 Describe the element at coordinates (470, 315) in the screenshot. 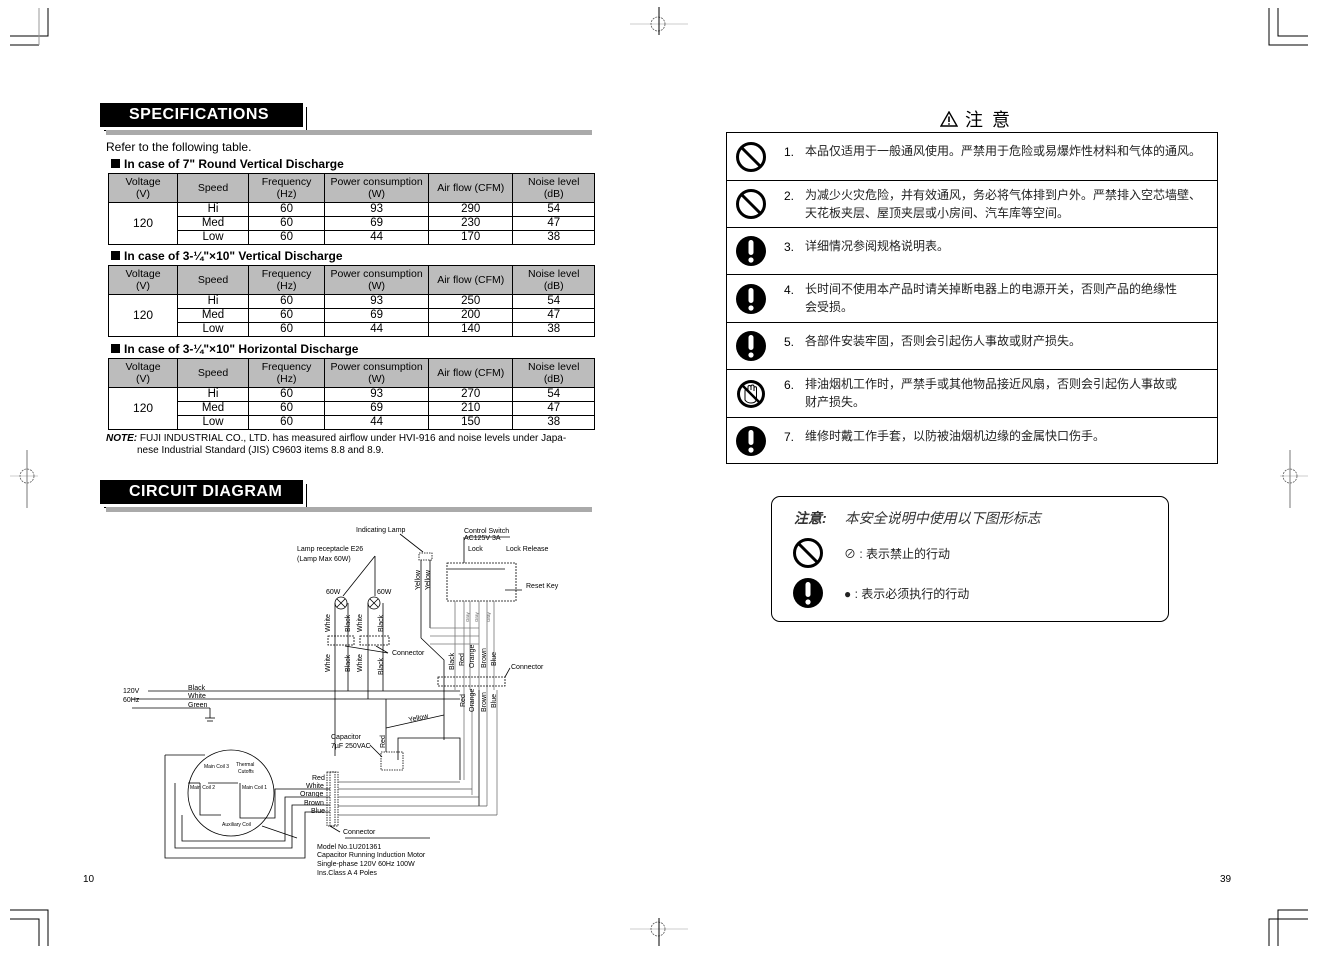

I see `airflow-cell: 200` at that location.